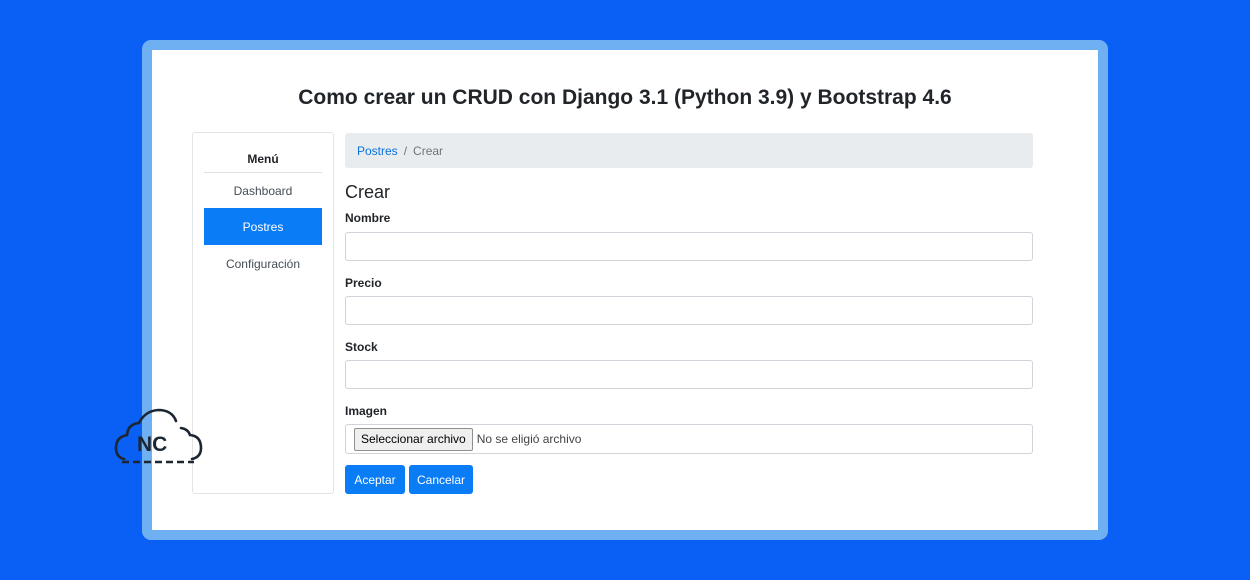 This screenshot has width=1250, height=580. Describe the element at coordinates (529, 439) in the screenshot. I see `file-status: No se eligió archivo` at that location.